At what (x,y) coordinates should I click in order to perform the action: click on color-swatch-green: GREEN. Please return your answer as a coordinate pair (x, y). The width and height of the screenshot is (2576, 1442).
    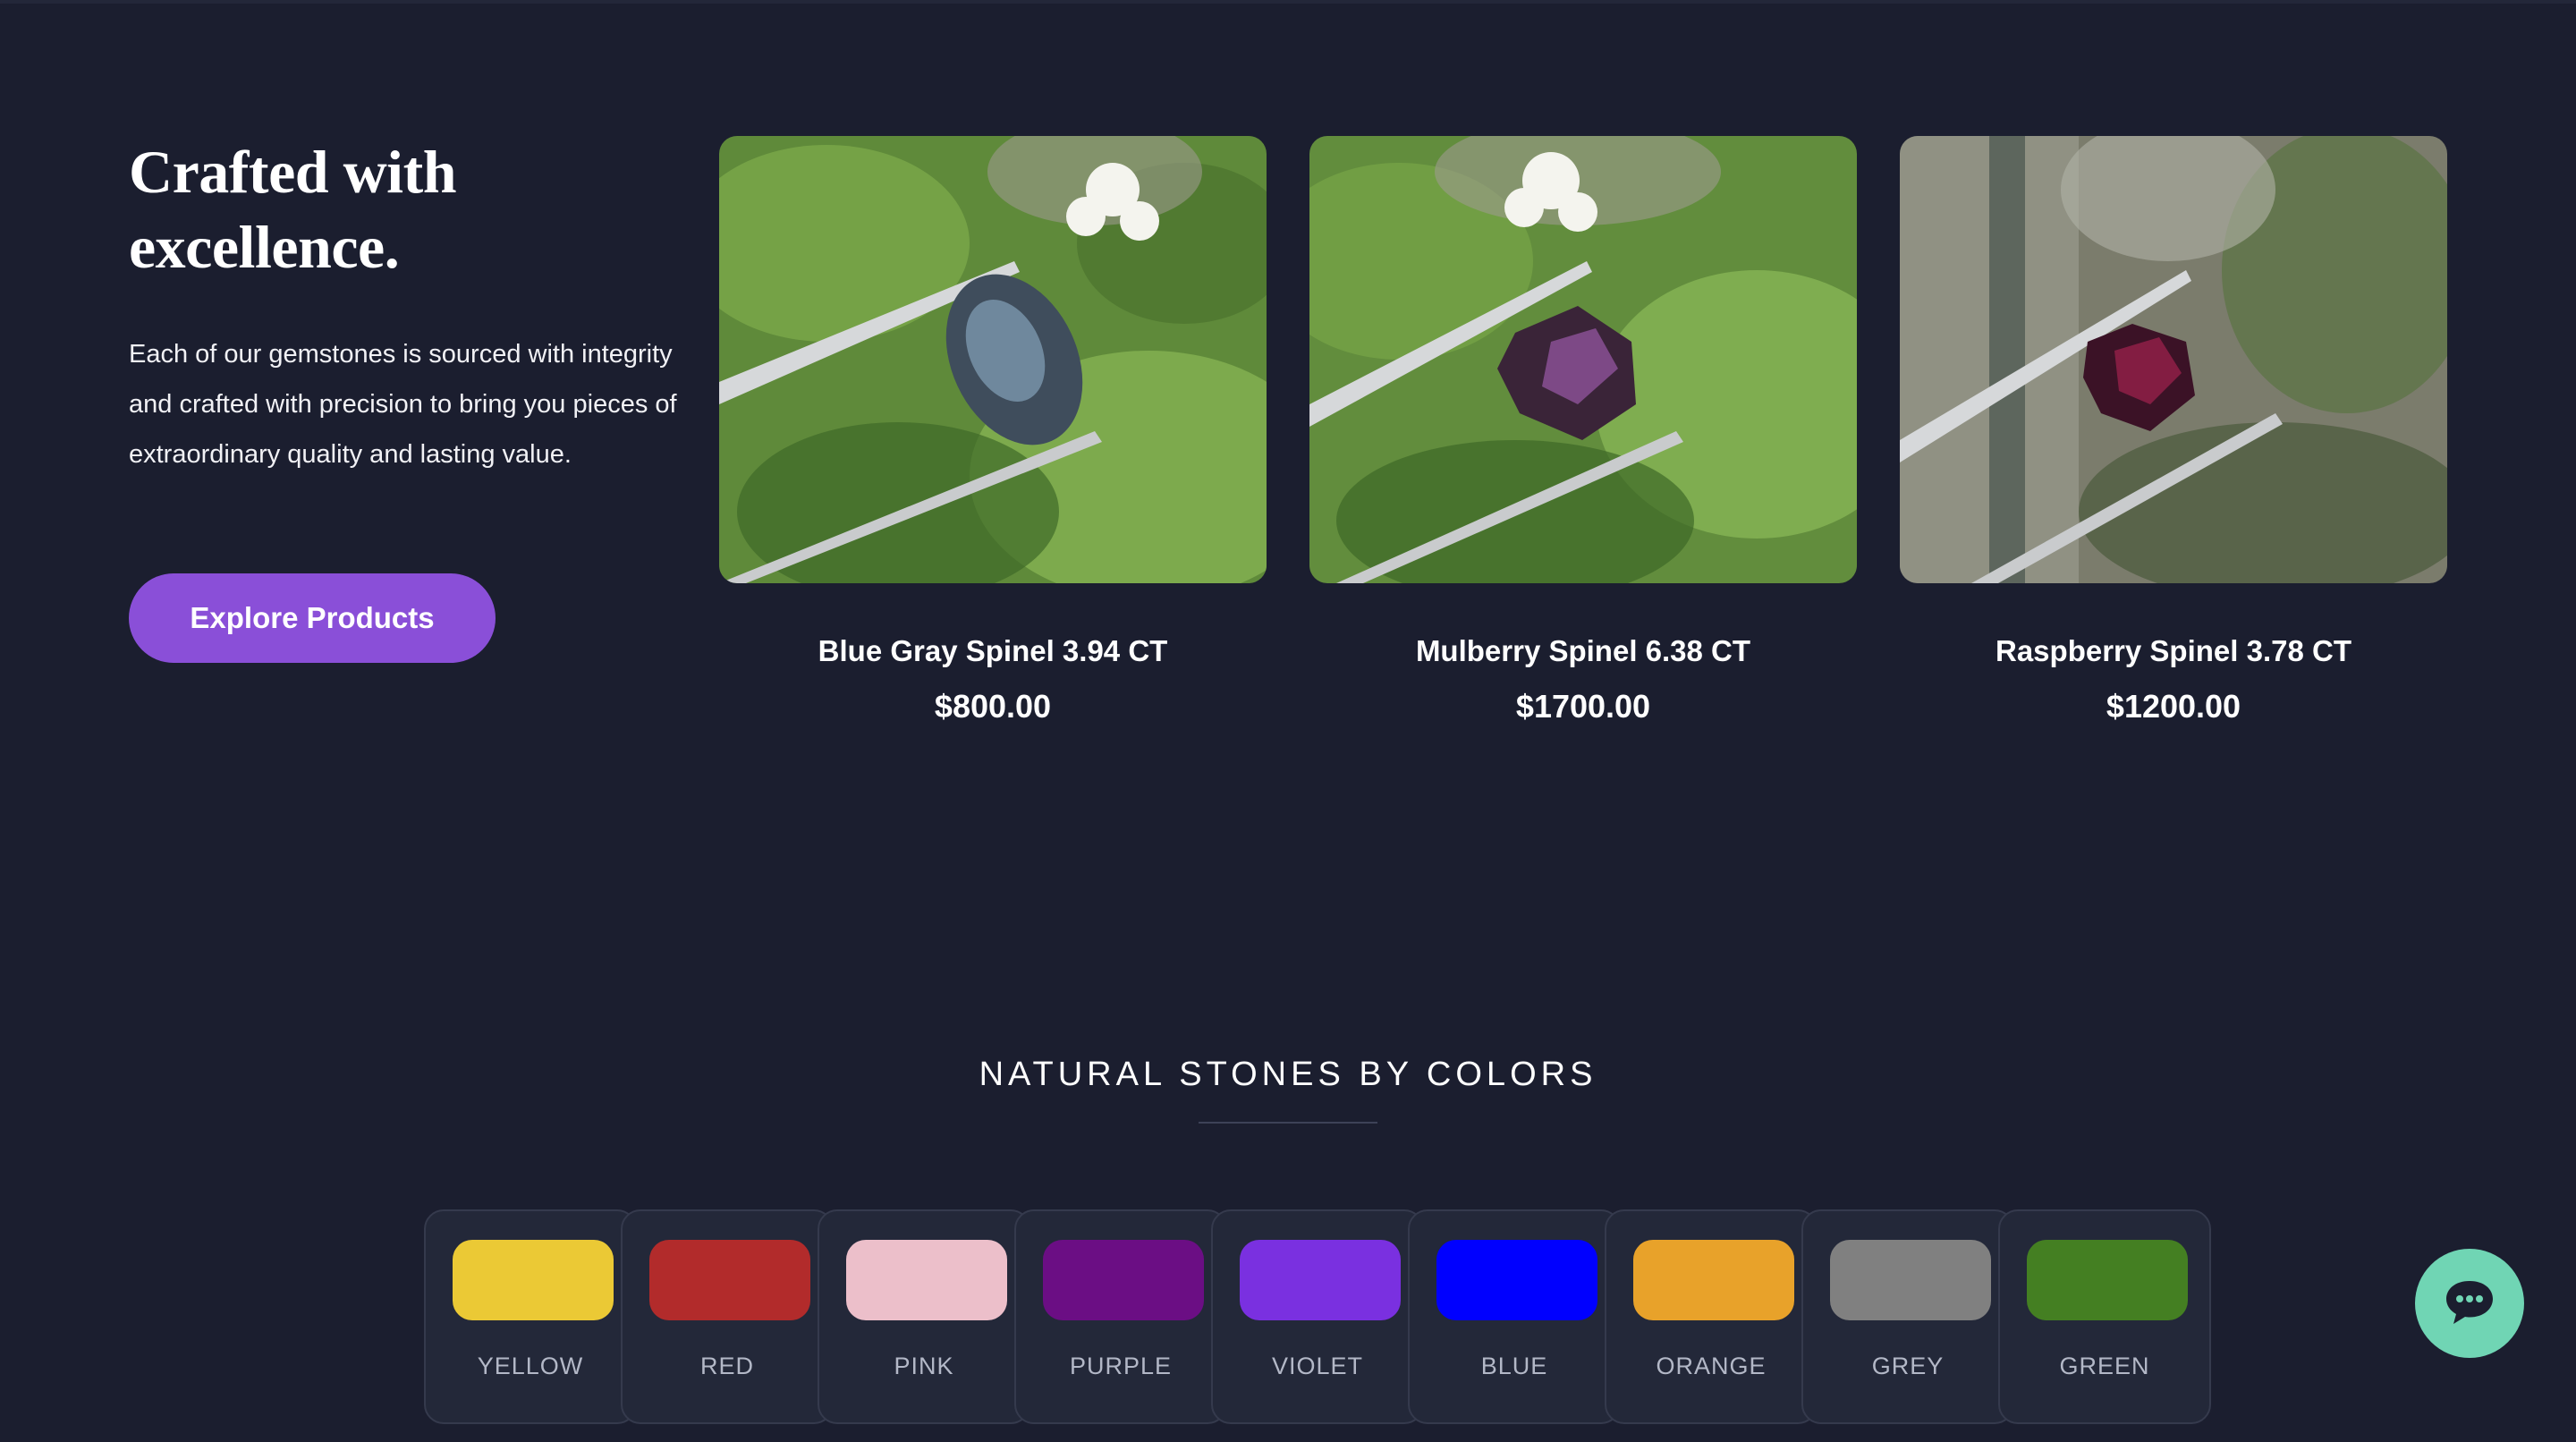
    Looking at the image, I should click on (2104, 1316).